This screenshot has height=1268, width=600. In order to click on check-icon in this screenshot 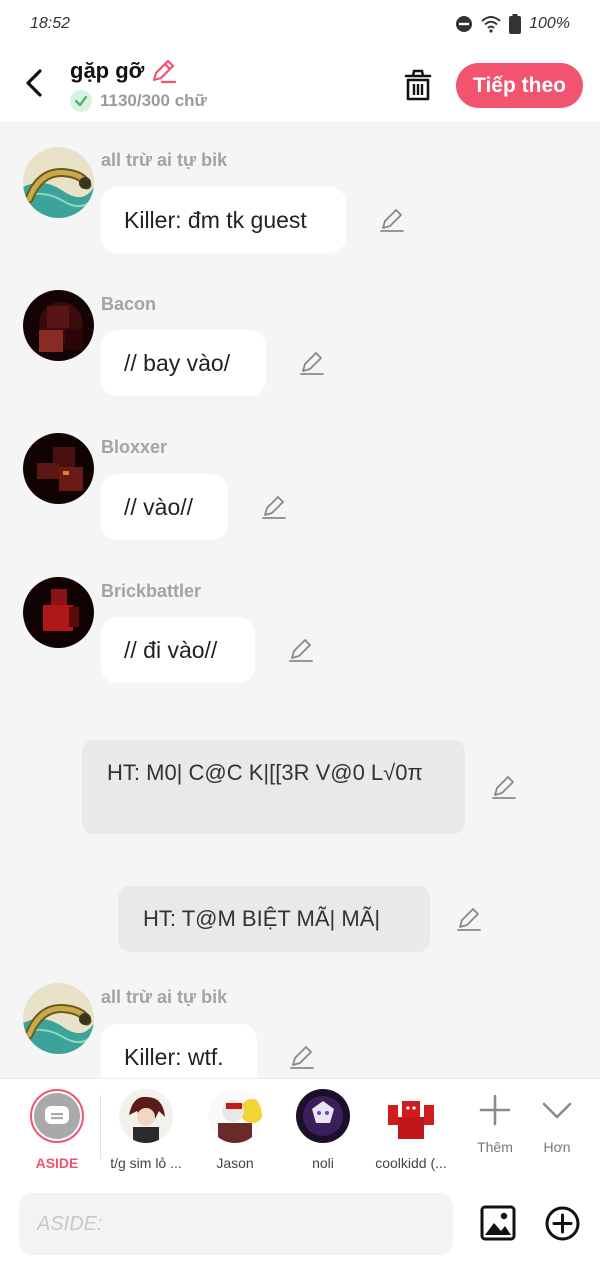, I will do `click(81, 101)`.